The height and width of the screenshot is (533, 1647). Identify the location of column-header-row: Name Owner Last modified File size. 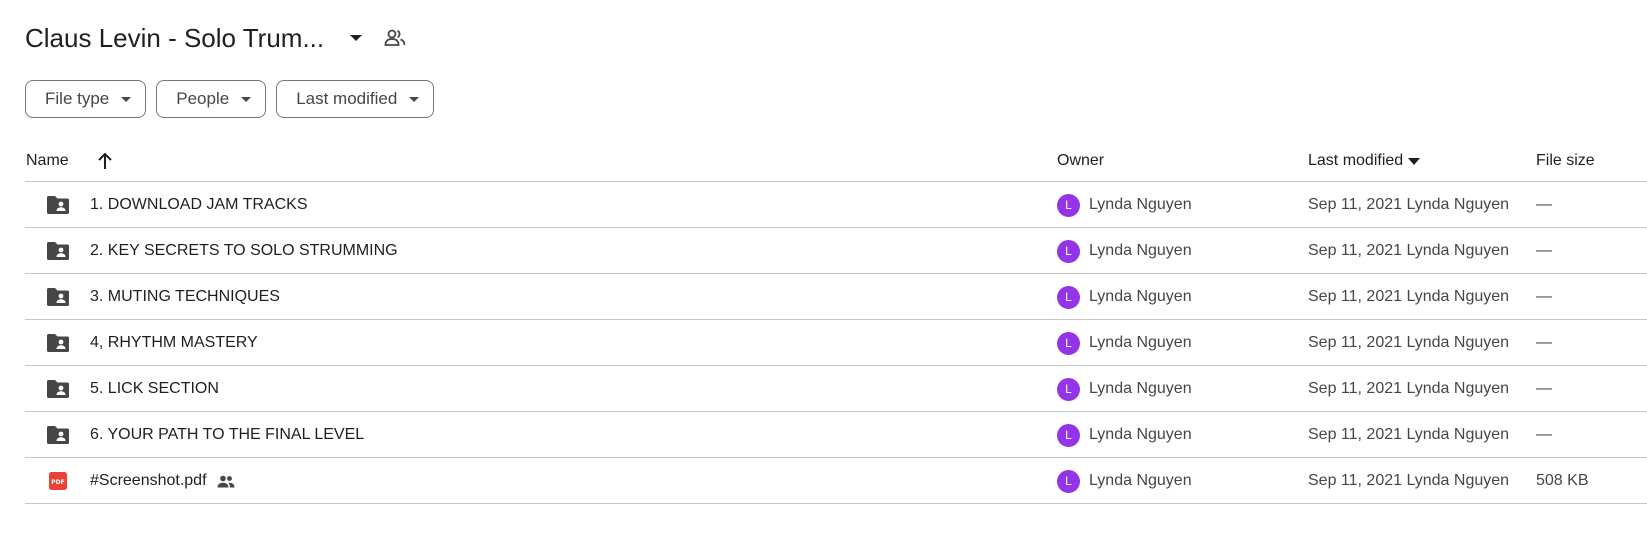
(836, 161).